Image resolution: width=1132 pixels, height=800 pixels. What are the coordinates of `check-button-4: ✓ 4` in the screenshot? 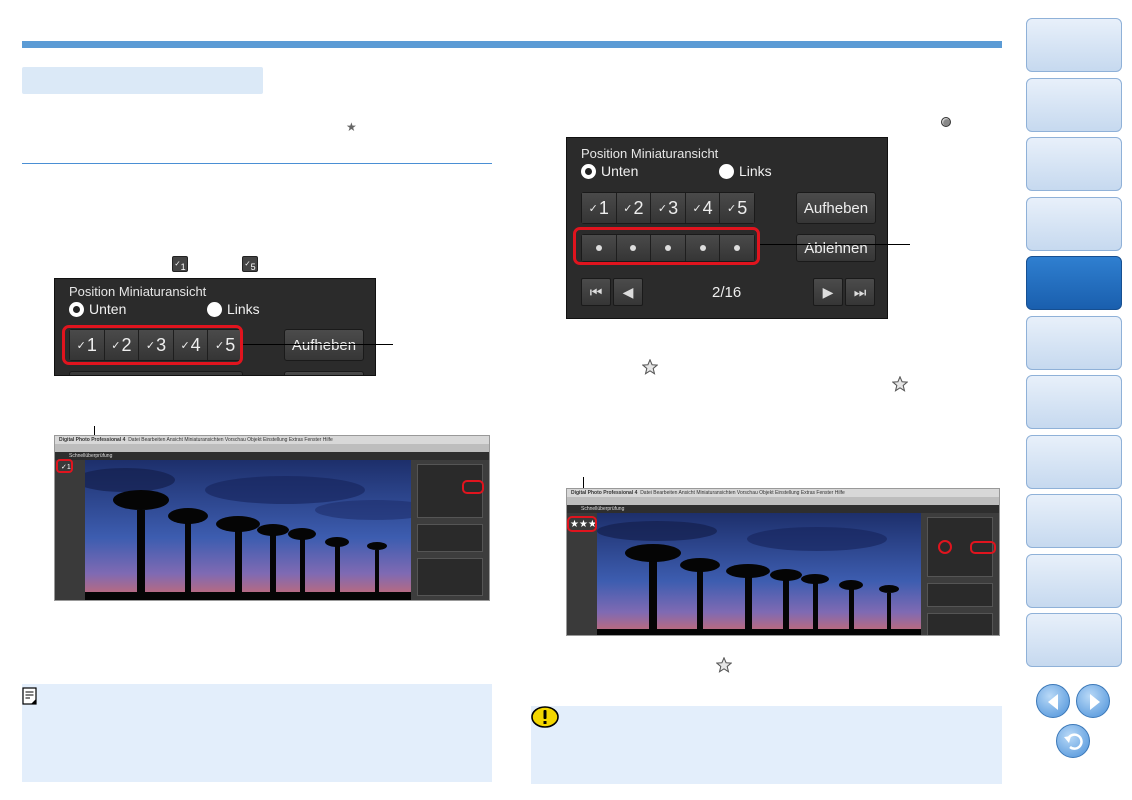 It's located at (703, 208).